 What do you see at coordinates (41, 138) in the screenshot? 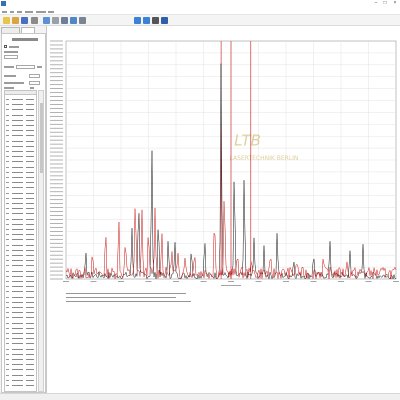
I see `lines-scrollbar-thumb` at bounding box center [41, 138].